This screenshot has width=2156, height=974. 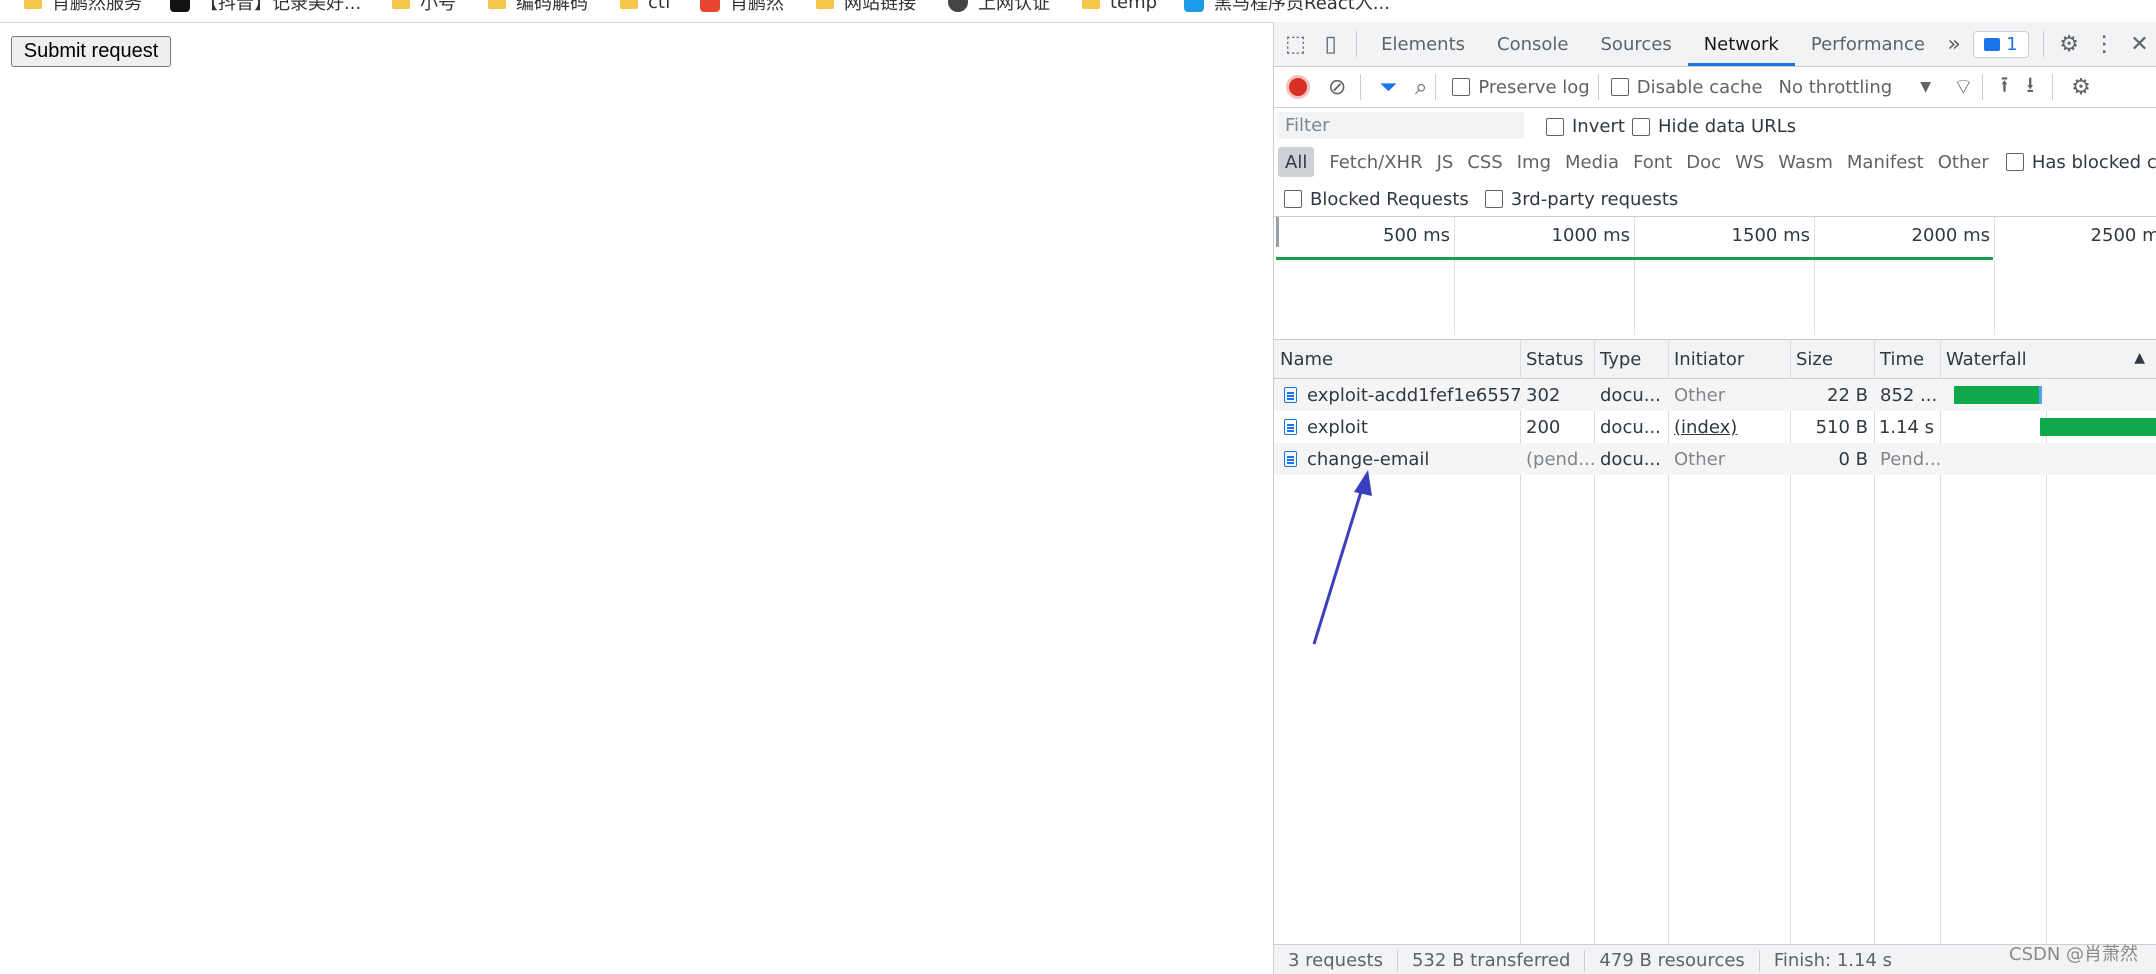 I want to click on bookmark-item: temp, so click(x=1119, y=6).